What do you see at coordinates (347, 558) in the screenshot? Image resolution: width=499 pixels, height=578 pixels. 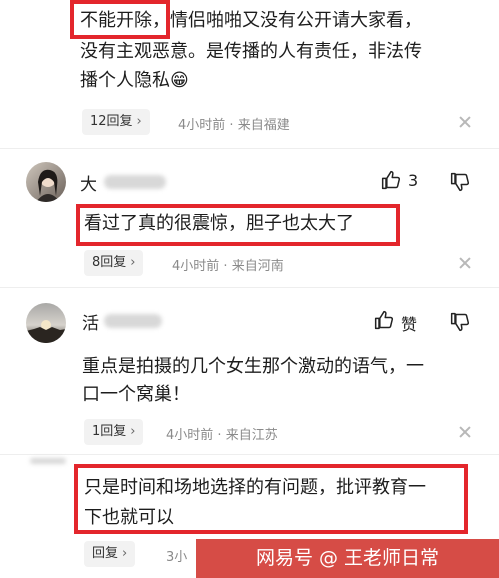 I see `watermark: 网易号 @ 王老师日常` at bounding box center [347, 558].